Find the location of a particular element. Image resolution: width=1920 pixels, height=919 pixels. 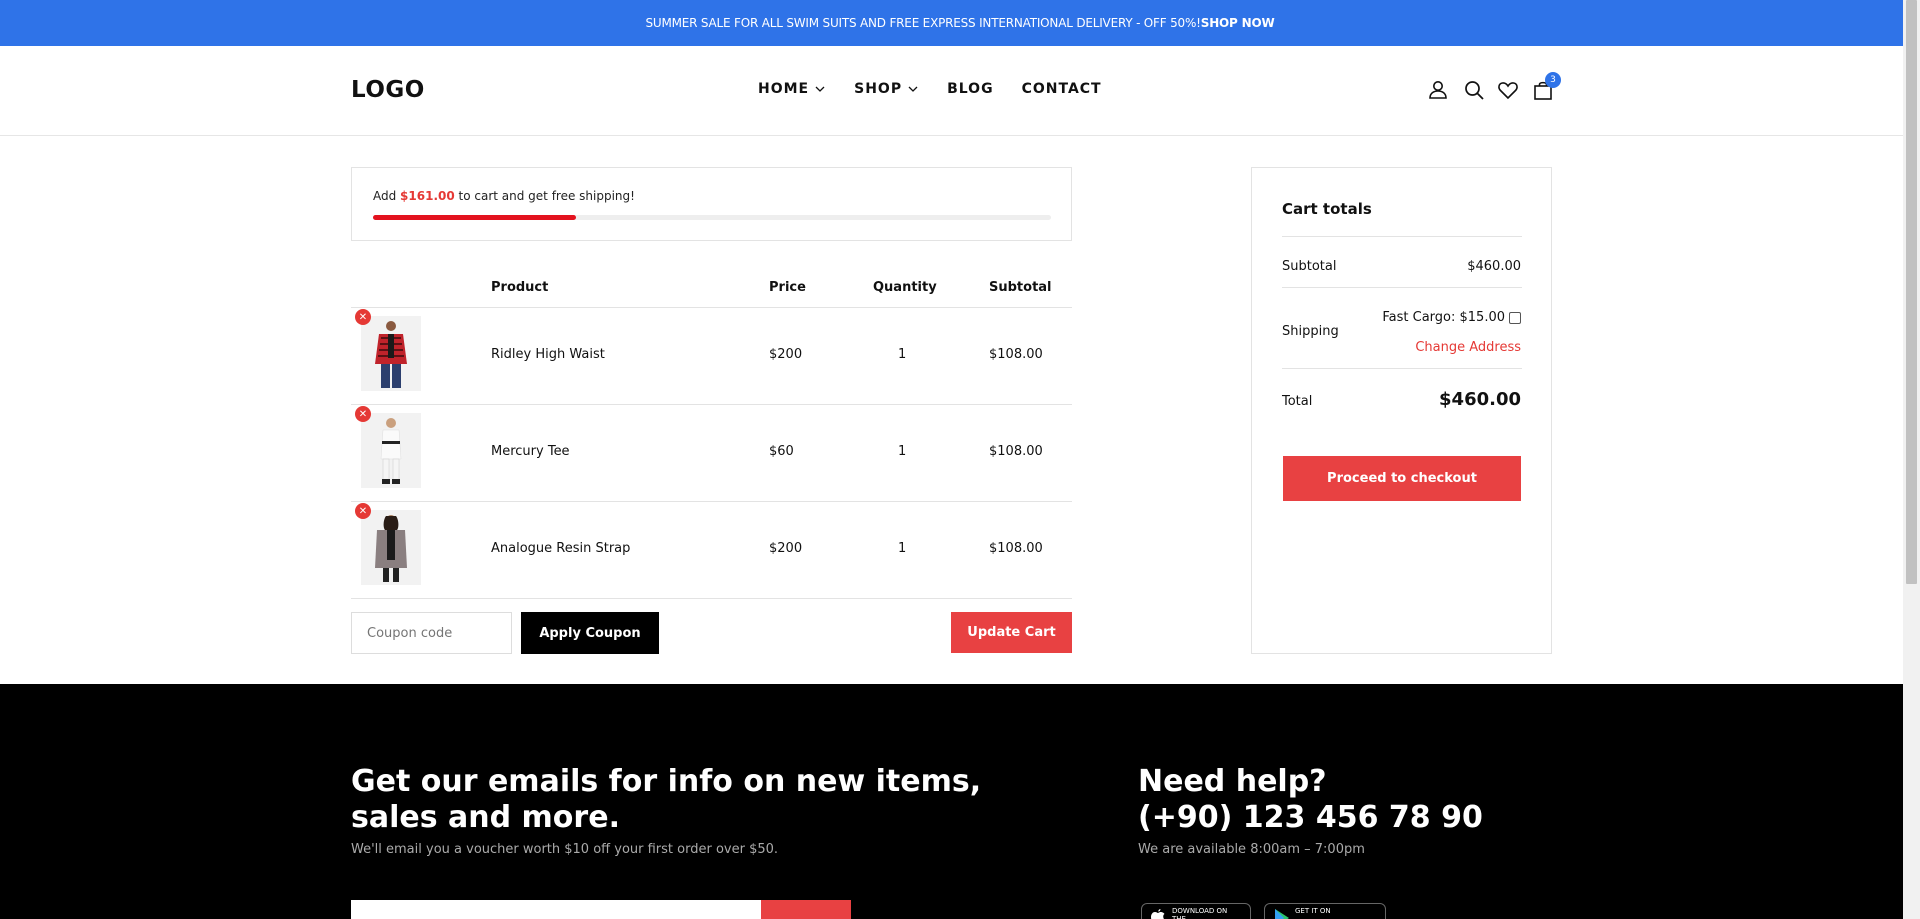

product-image-grey-coat is located at coordinates (391, 547).